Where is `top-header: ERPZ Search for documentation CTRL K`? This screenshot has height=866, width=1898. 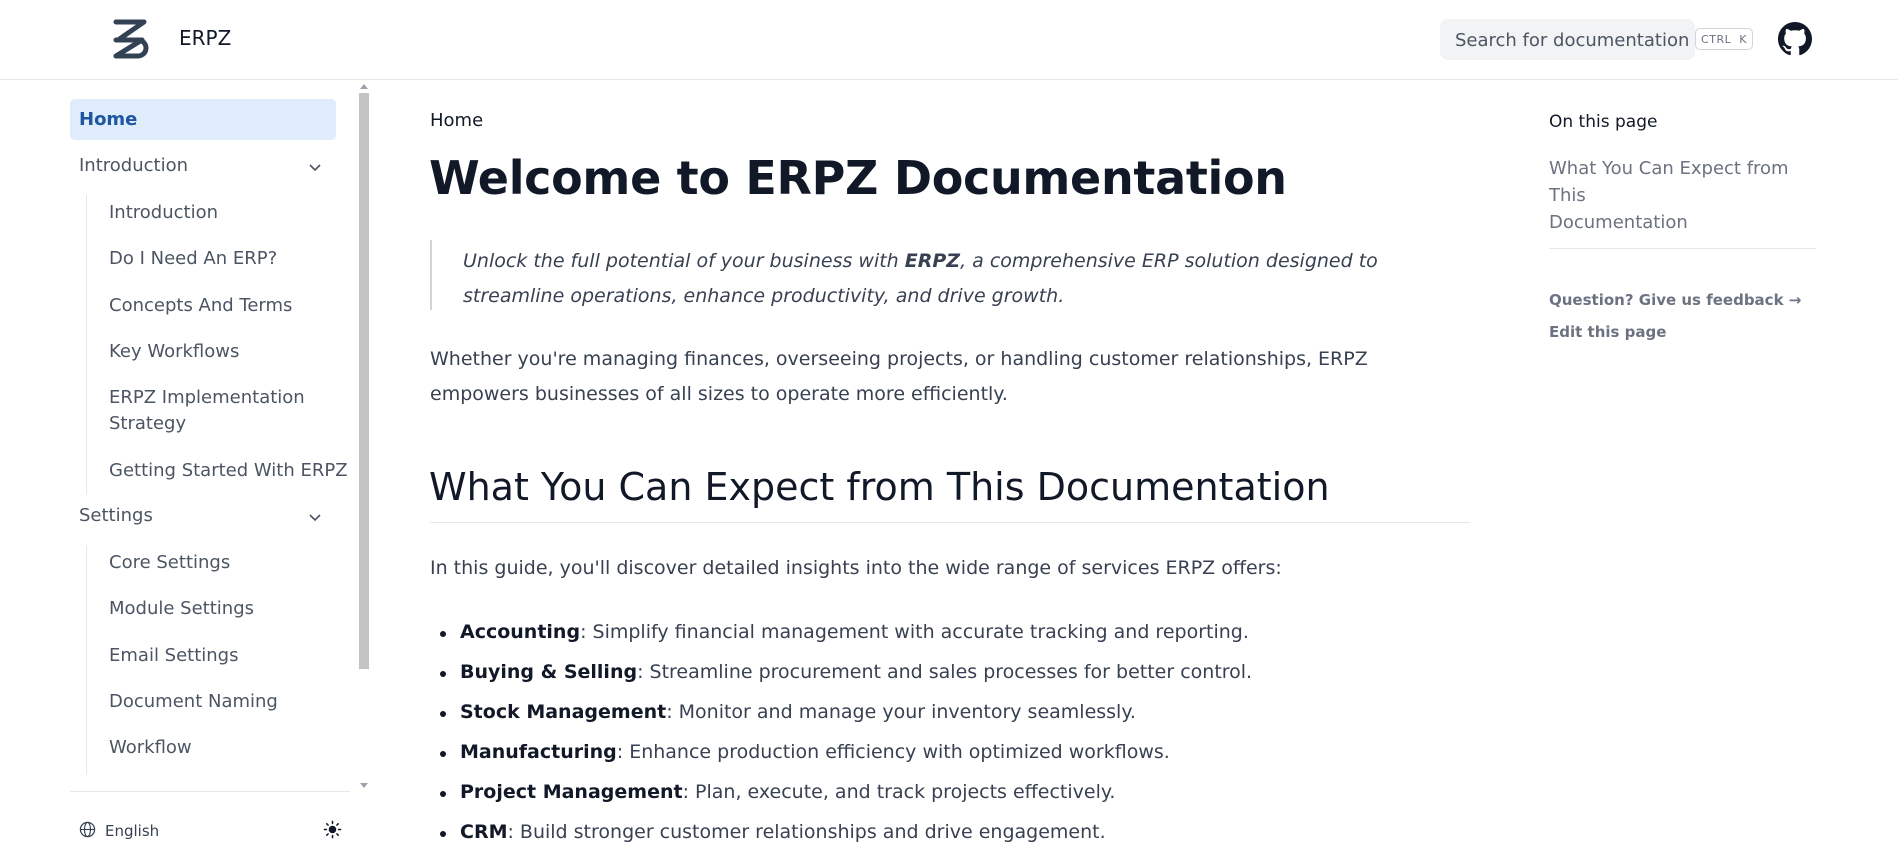 top-header: ERPZ Search for documentation CTRL K is located at coordinates (949, 40).